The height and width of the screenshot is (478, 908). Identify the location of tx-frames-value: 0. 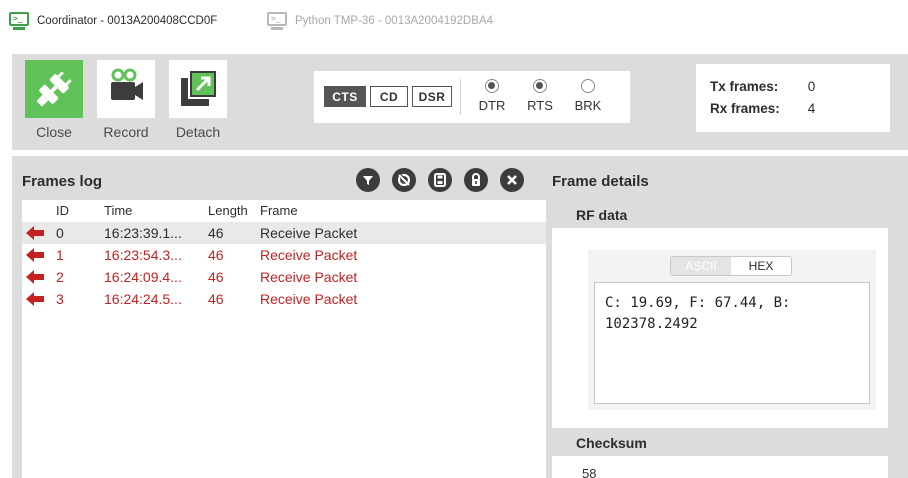
(811, 86).